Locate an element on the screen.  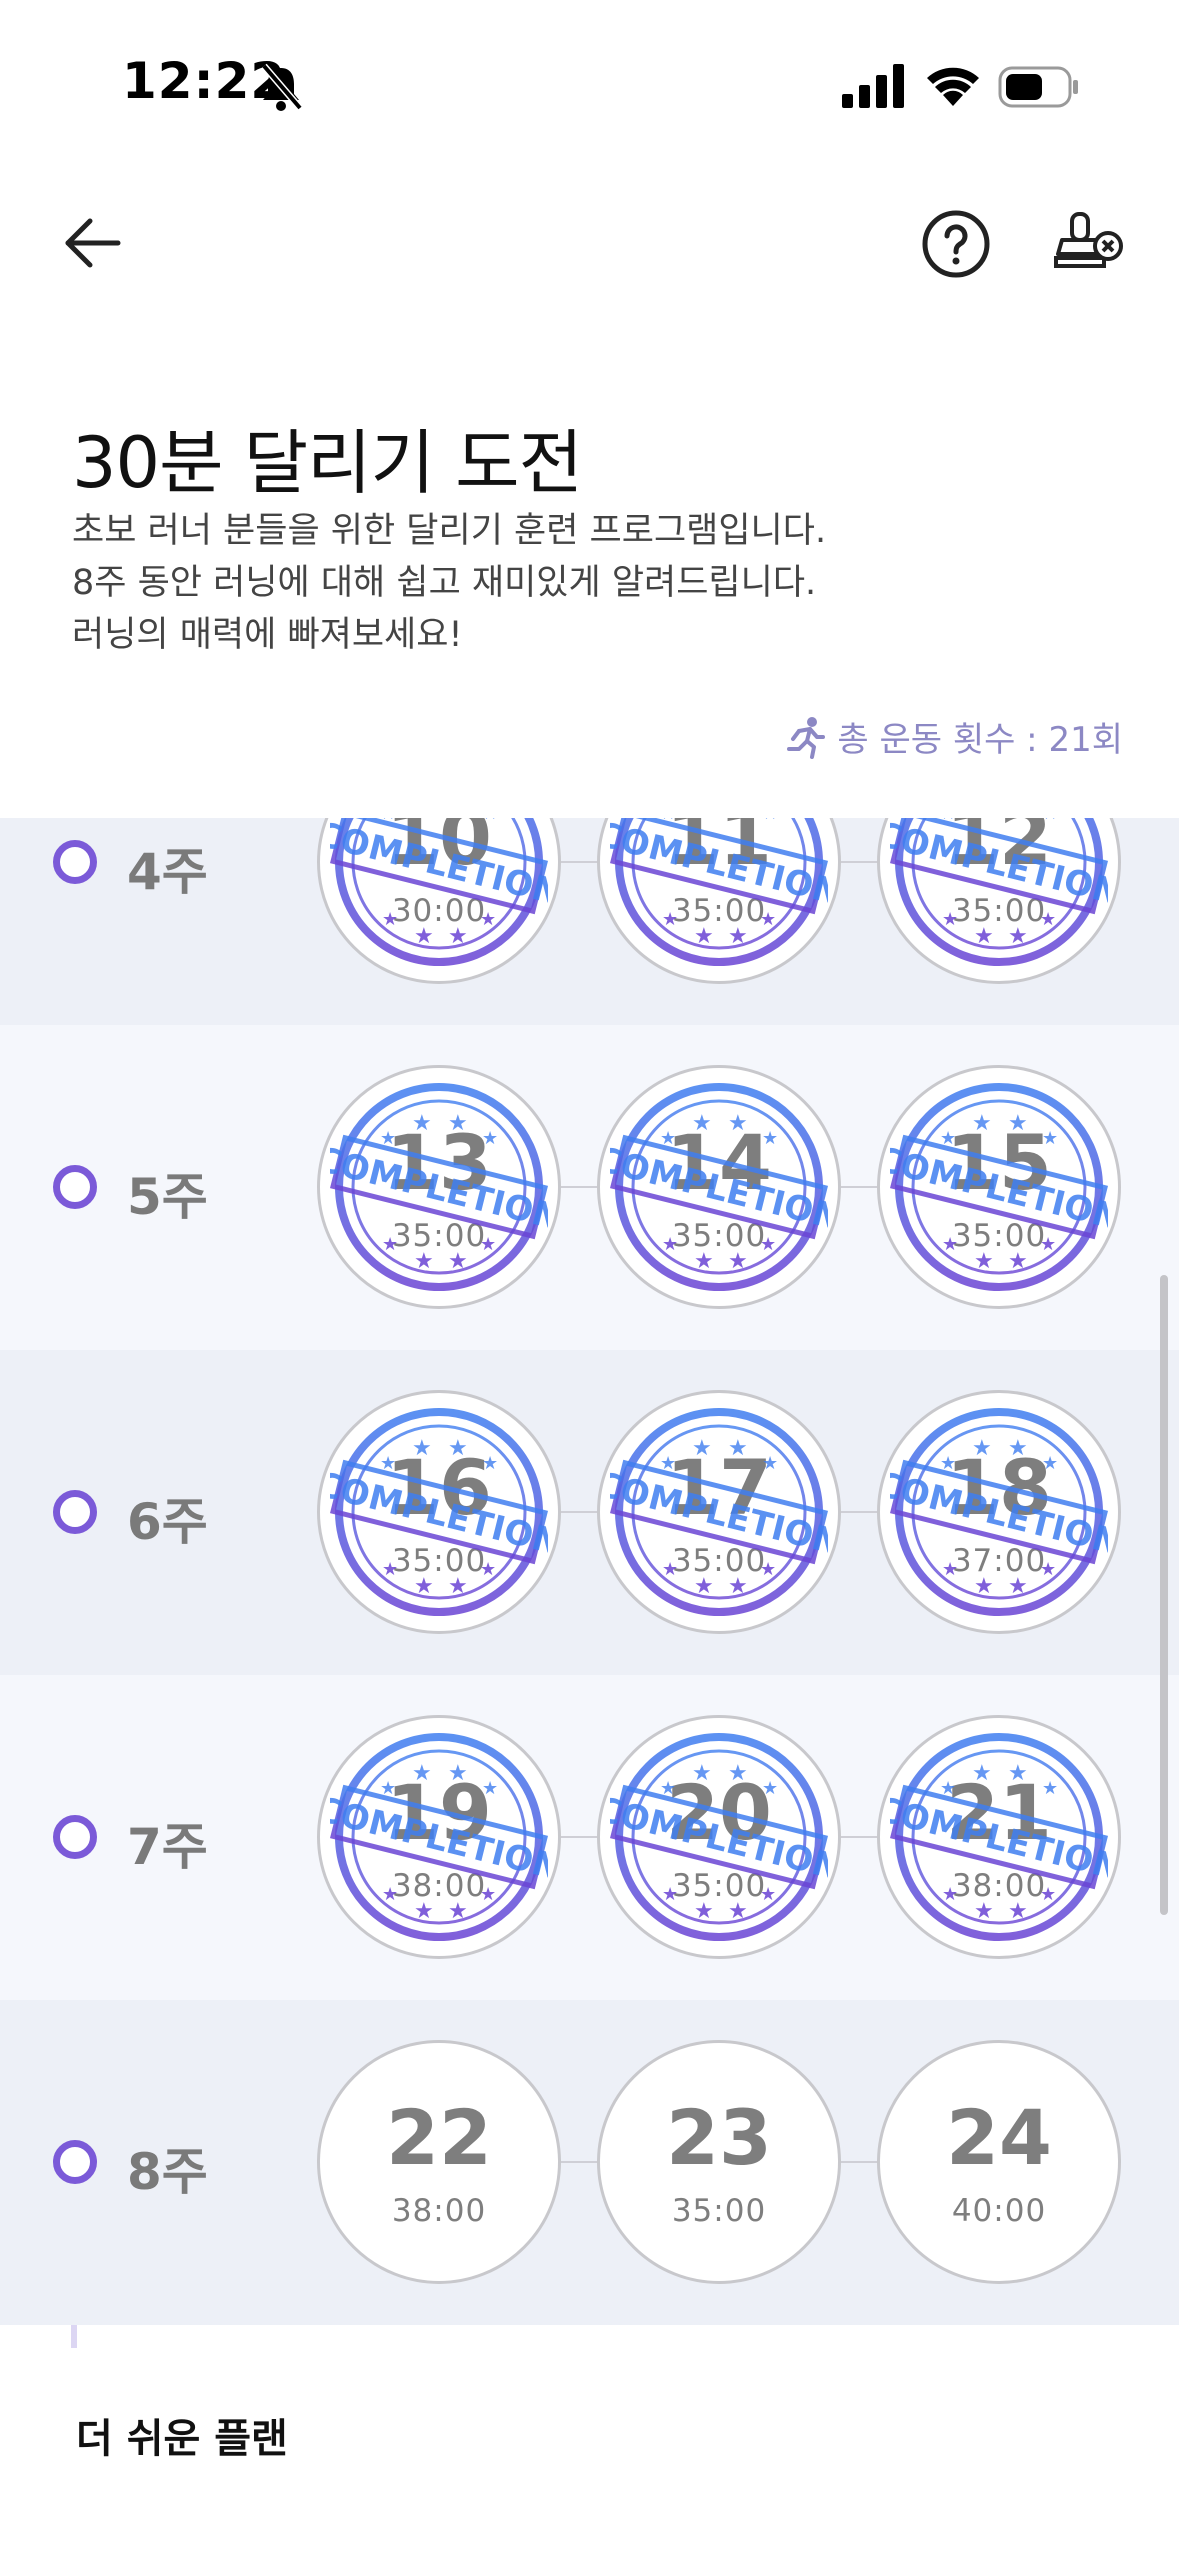
page-title: 30분 달리기 도전 is located at coordinates (327, 462).